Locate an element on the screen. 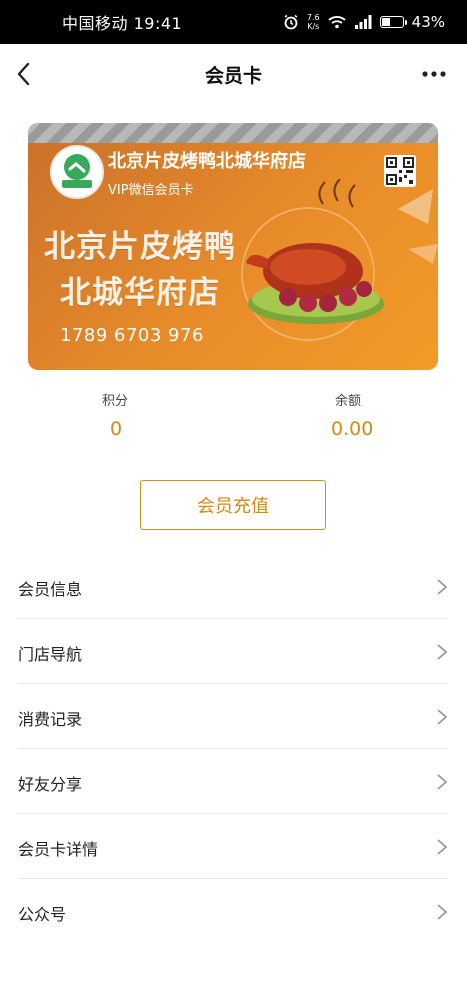 The height and width of the screenshot is (1000, 467). card-level: VIP微信会员卡 is located at coordinates (151, 190).